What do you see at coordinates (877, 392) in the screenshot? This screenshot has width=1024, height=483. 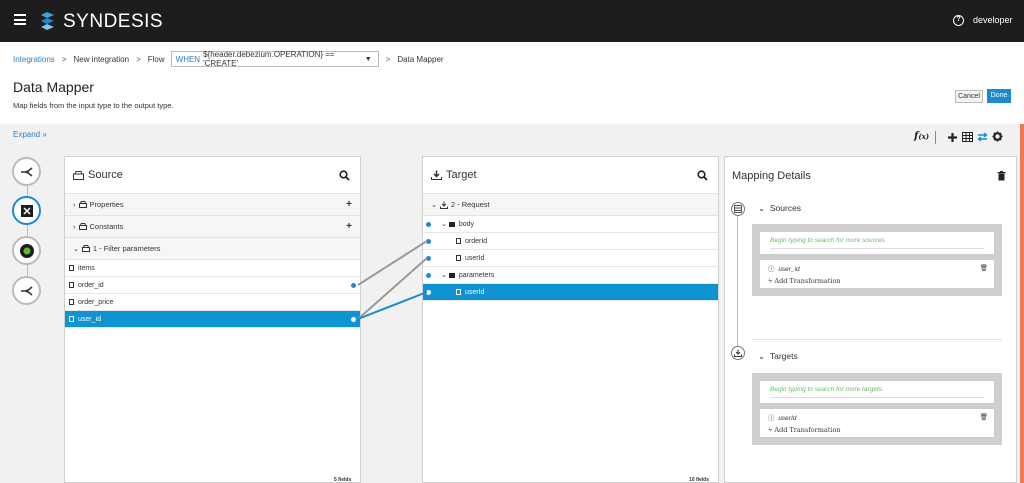 I see `targets-search-input: Begin typing to search for more targets` at bounding box center [877, 392].